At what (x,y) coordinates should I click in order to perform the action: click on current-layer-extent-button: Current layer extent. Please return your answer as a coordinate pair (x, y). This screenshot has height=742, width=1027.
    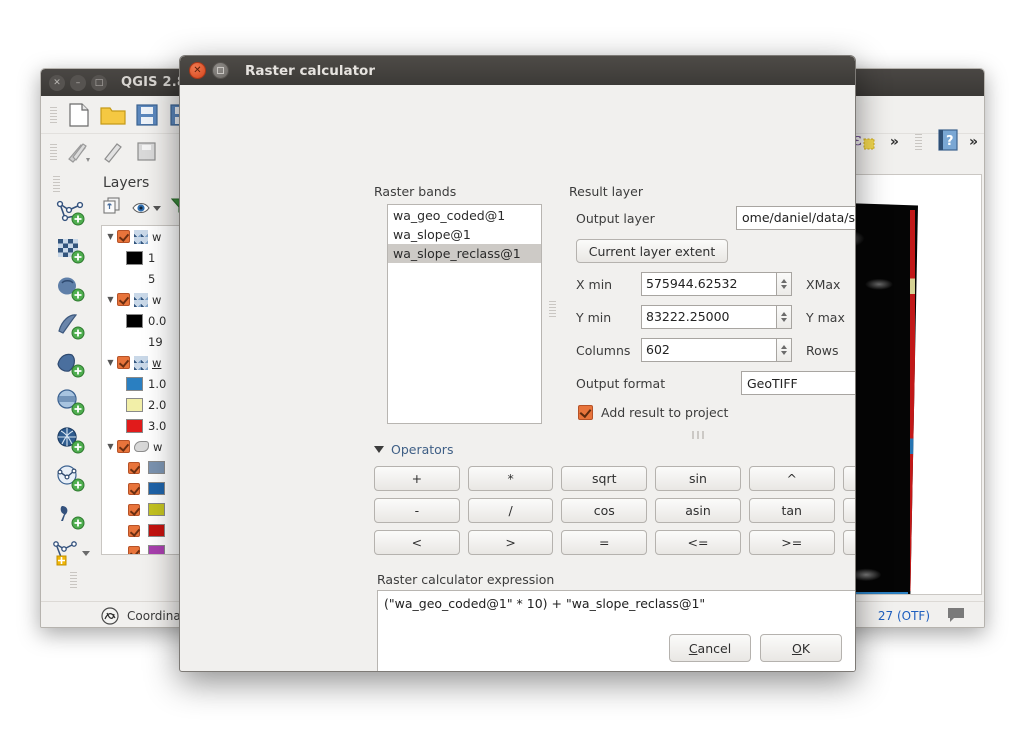
    Looking at the image, I should click on (652, 251).